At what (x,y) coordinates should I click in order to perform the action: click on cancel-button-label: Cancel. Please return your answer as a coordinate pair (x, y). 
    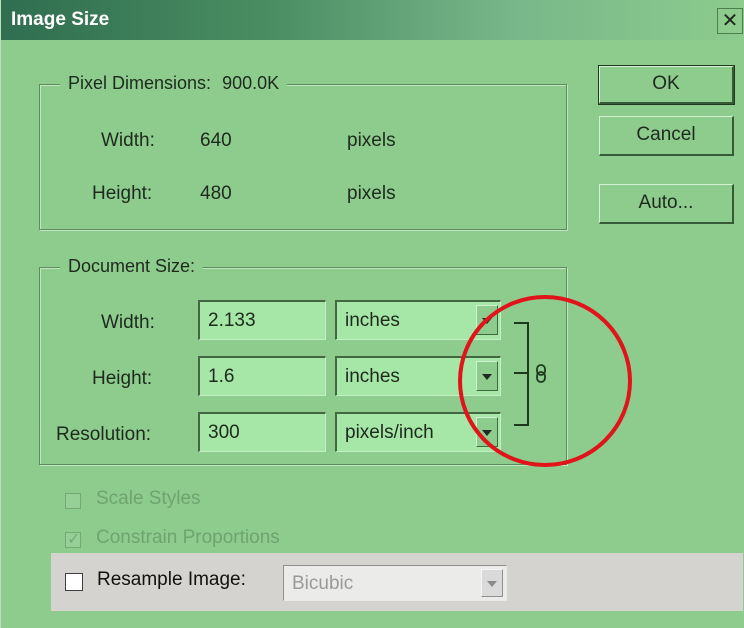
    Looking at the image, I should click on (666, 134).